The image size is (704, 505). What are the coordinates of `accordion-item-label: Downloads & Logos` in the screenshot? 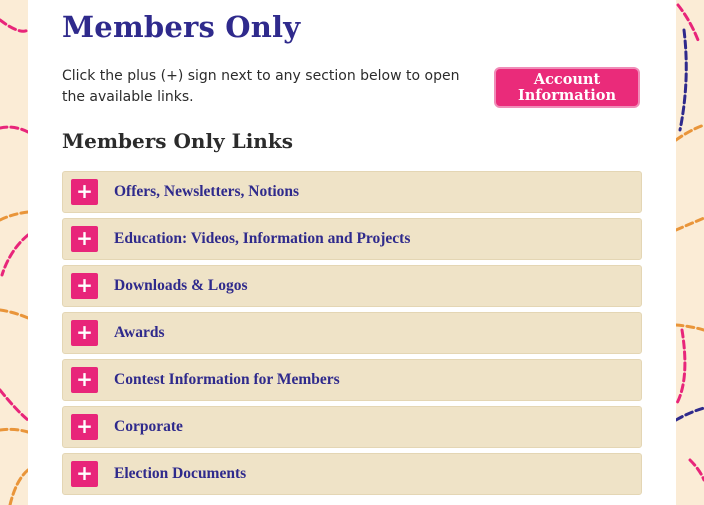 It's located at (181, 286).